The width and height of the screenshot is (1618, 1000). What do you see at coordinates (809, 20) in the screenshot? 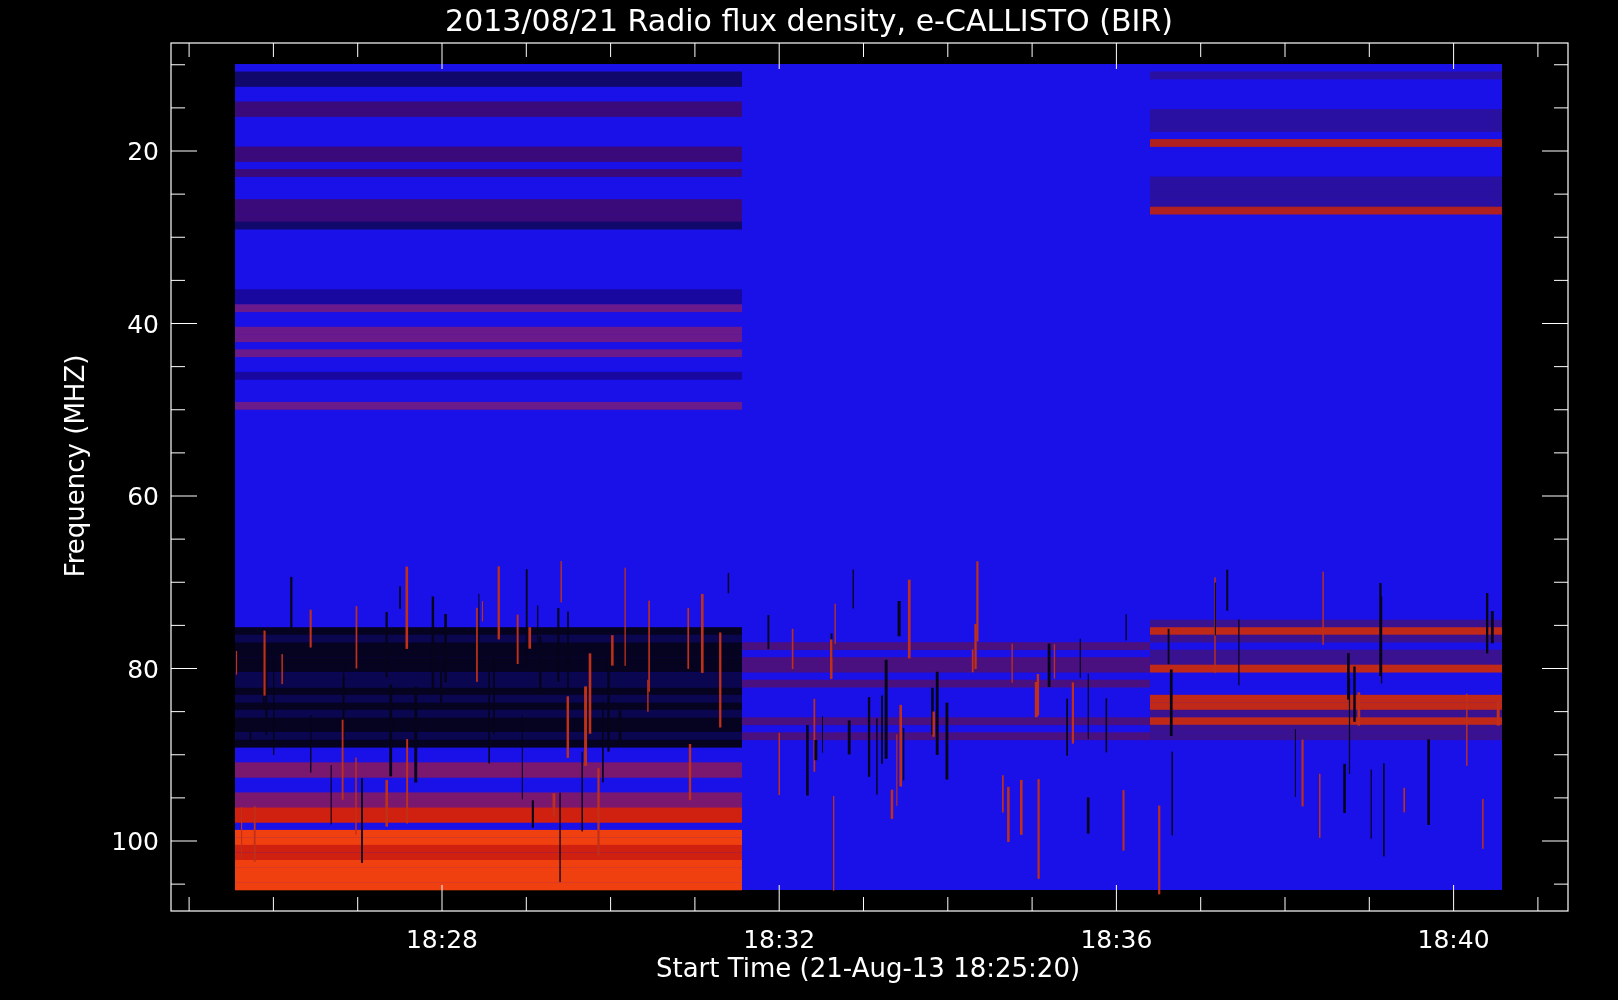
I see `chart-title: 2013/08/21 Radio flux density, e-CALLISTO (BIR)` at bounding box center [809, 20].